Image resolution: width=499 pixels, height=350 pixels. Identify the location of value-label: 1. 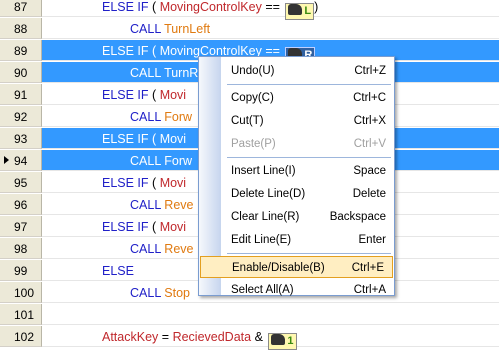
(290, 341).